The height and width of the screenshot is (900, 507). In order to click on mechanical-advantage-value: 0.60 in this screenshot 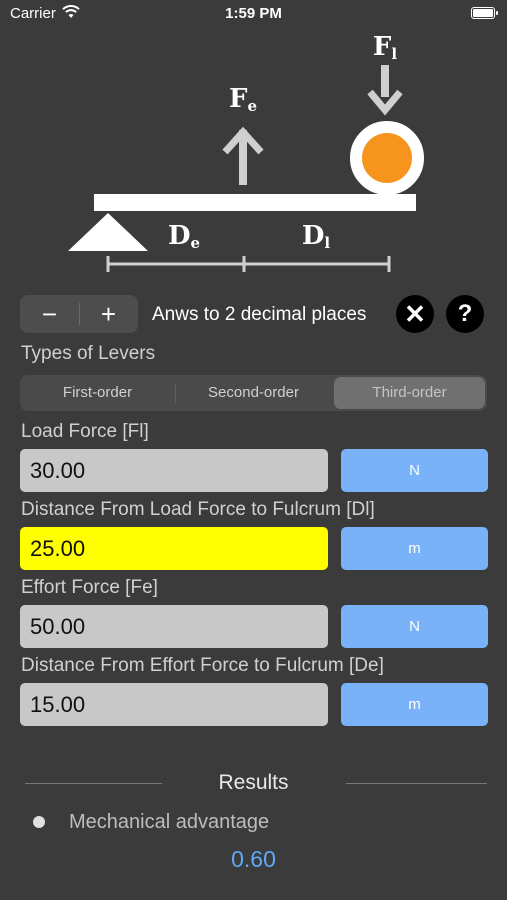, I will do `click(253, 859)`.